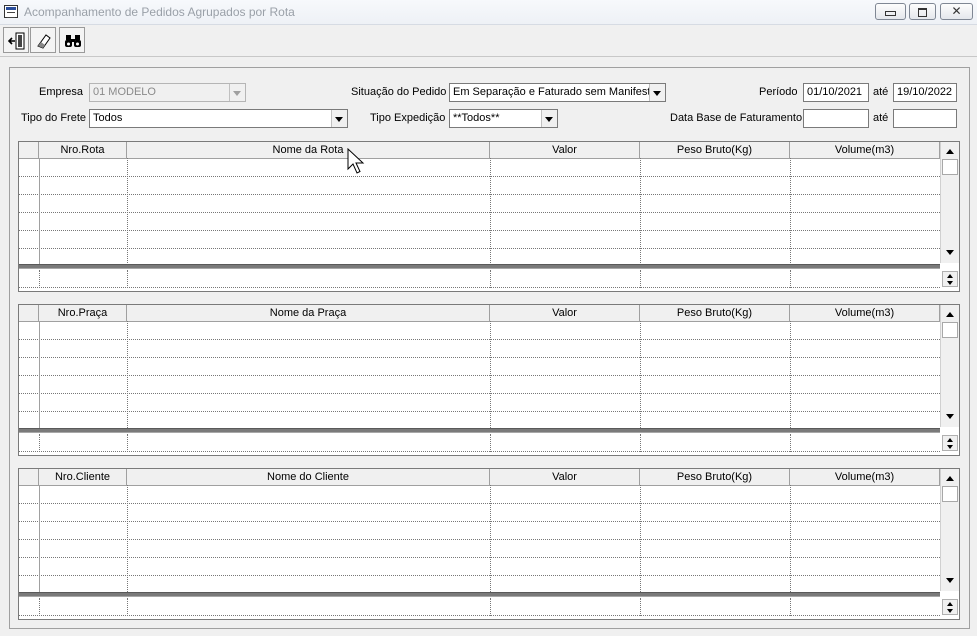 This screenshot has height=636, width=977. Describe the element at coordinates (72, 40) in the screenshot. I see `search-button` at that location.